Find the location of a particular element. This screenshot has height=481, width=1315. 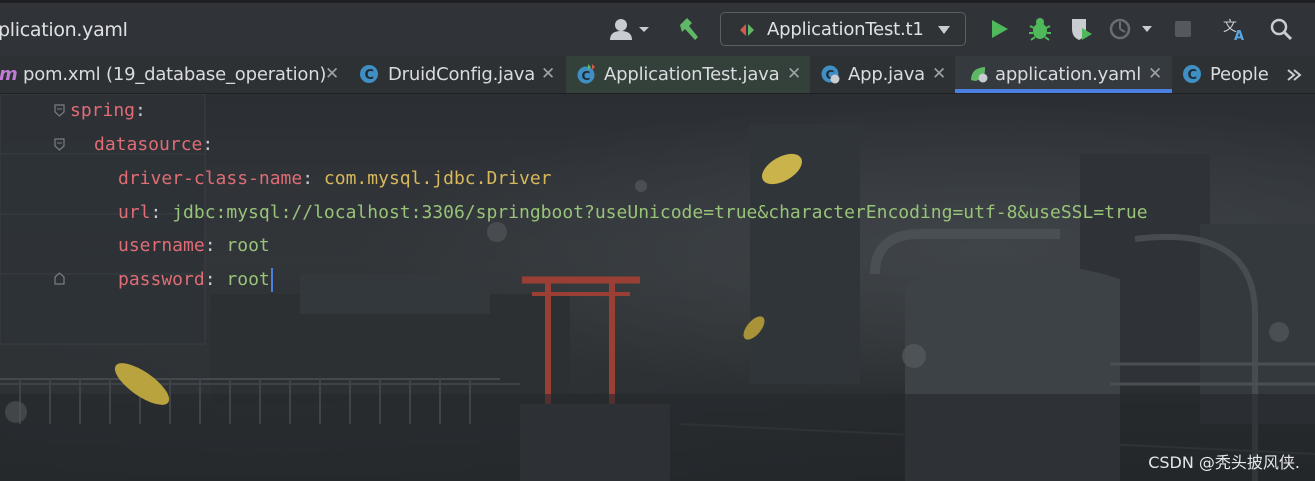

build-hammer-icon is located at coordinates (689, 29).